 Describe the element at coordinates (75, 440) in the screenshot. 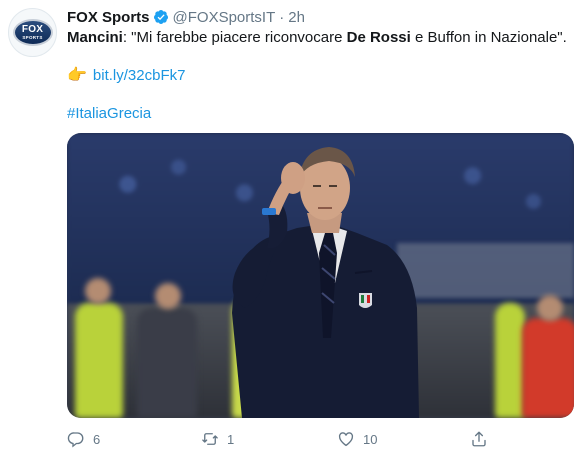

I see `reply-icon` at that location.